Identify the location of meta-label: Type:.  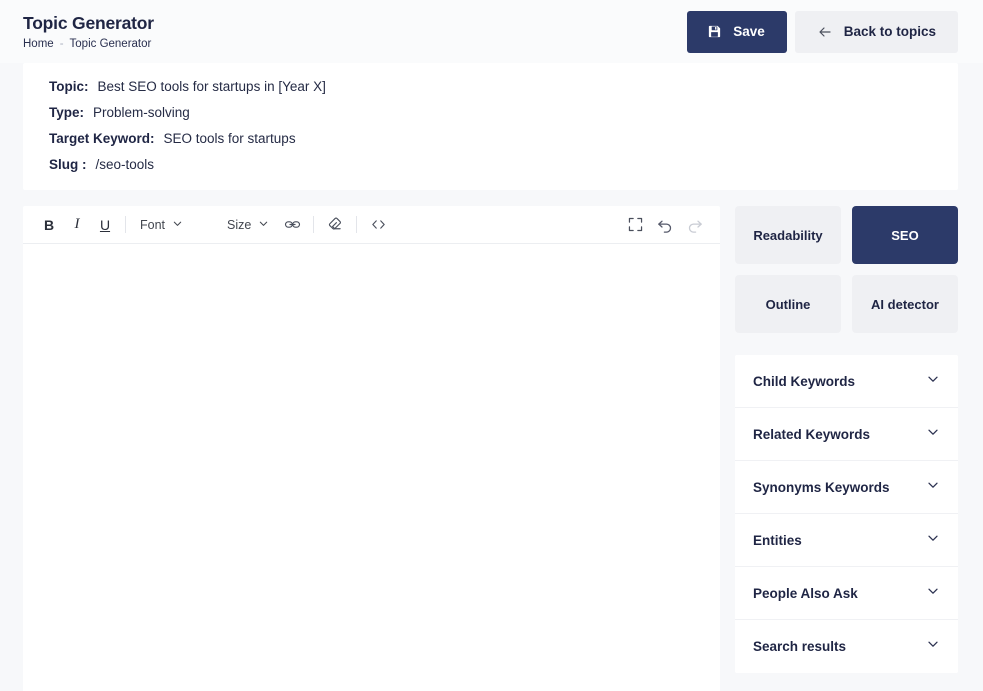
(67, 112).